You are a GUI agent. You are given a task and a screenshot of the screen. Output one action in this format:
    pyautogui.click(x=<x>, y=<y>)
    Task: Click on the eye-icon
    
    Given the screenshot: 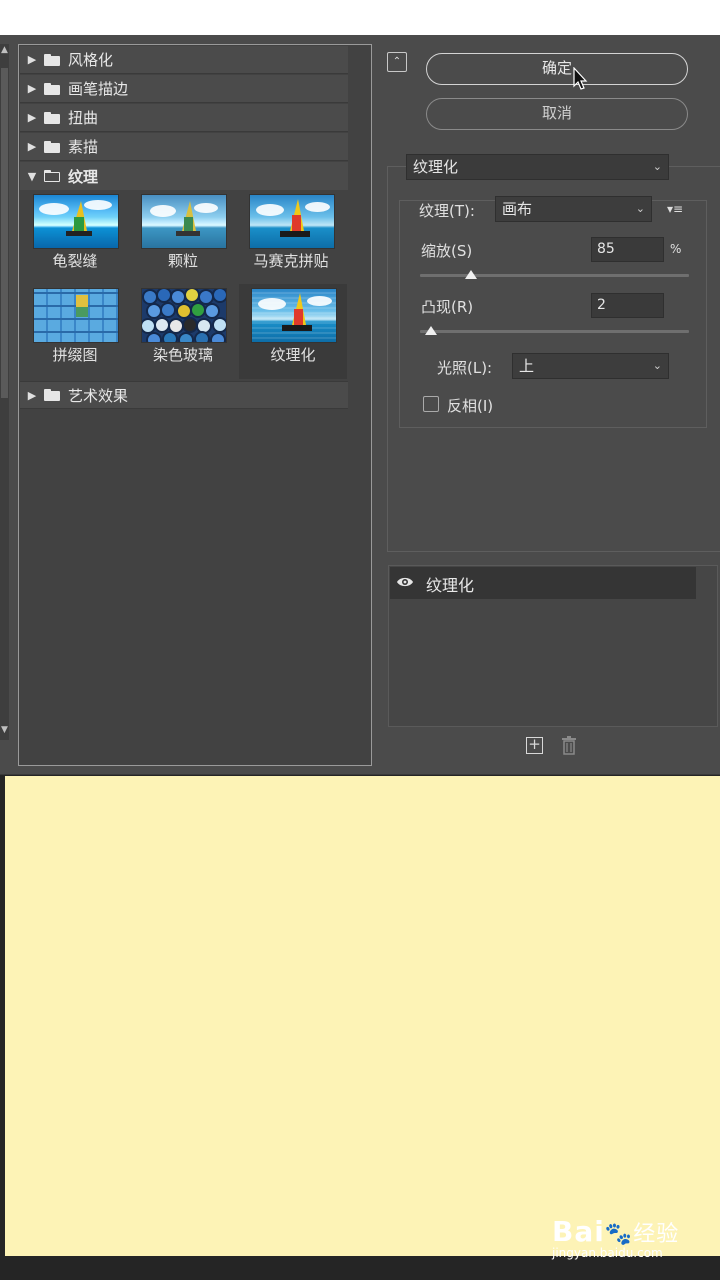 What is the action you would take?
    pyautogui.click(x=405, y=582)
    